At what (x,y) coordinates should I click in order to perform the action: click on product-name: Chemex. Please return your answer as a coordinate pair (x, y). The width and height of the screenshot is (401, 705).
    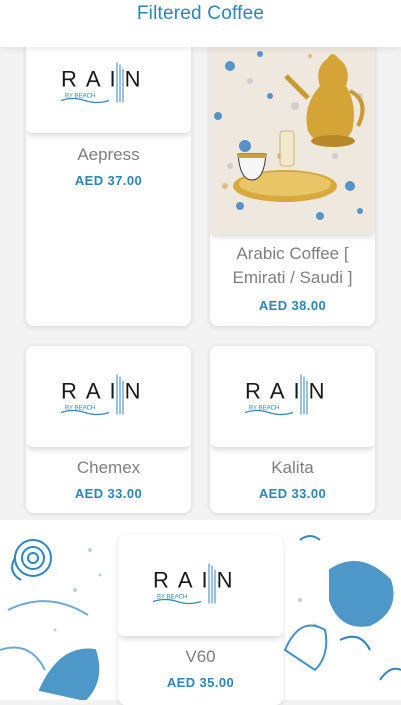
    Looking at the image, I should click on (108, 467).